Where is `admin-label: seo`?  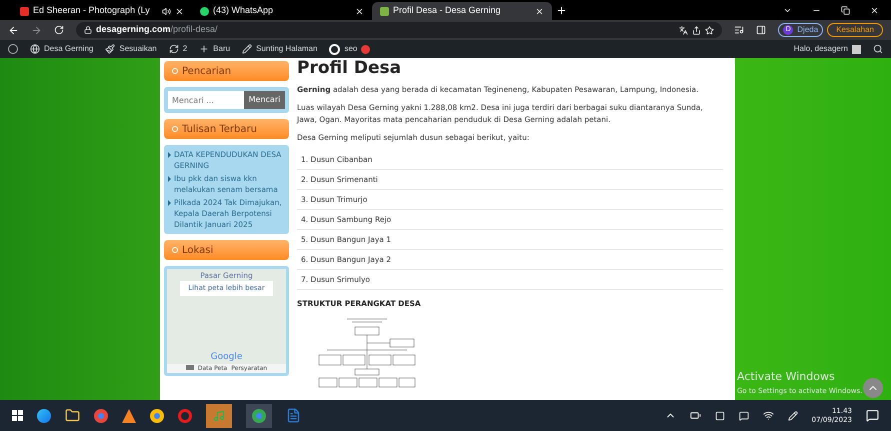 admin-label: seo is located at coordinates (351, 49).